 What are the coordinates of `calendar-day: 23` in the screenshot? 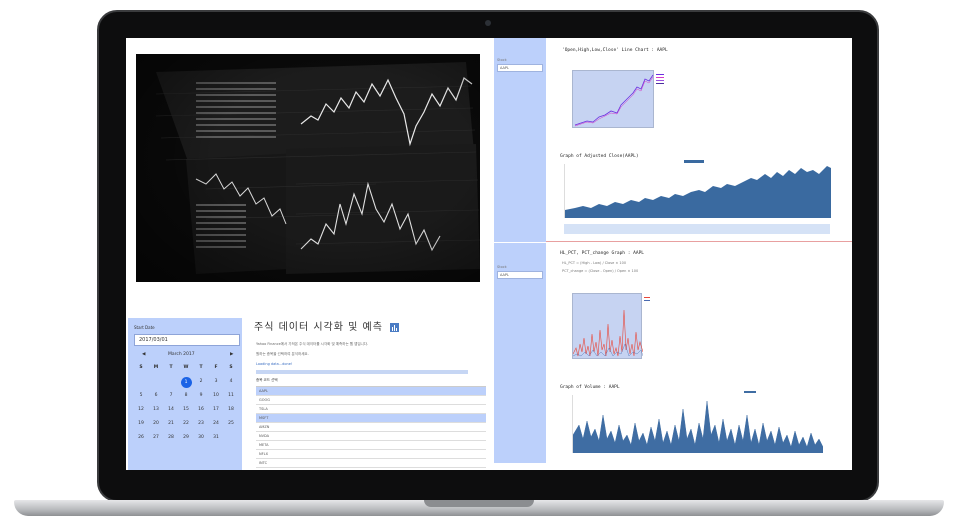 It's located at (201, 424).